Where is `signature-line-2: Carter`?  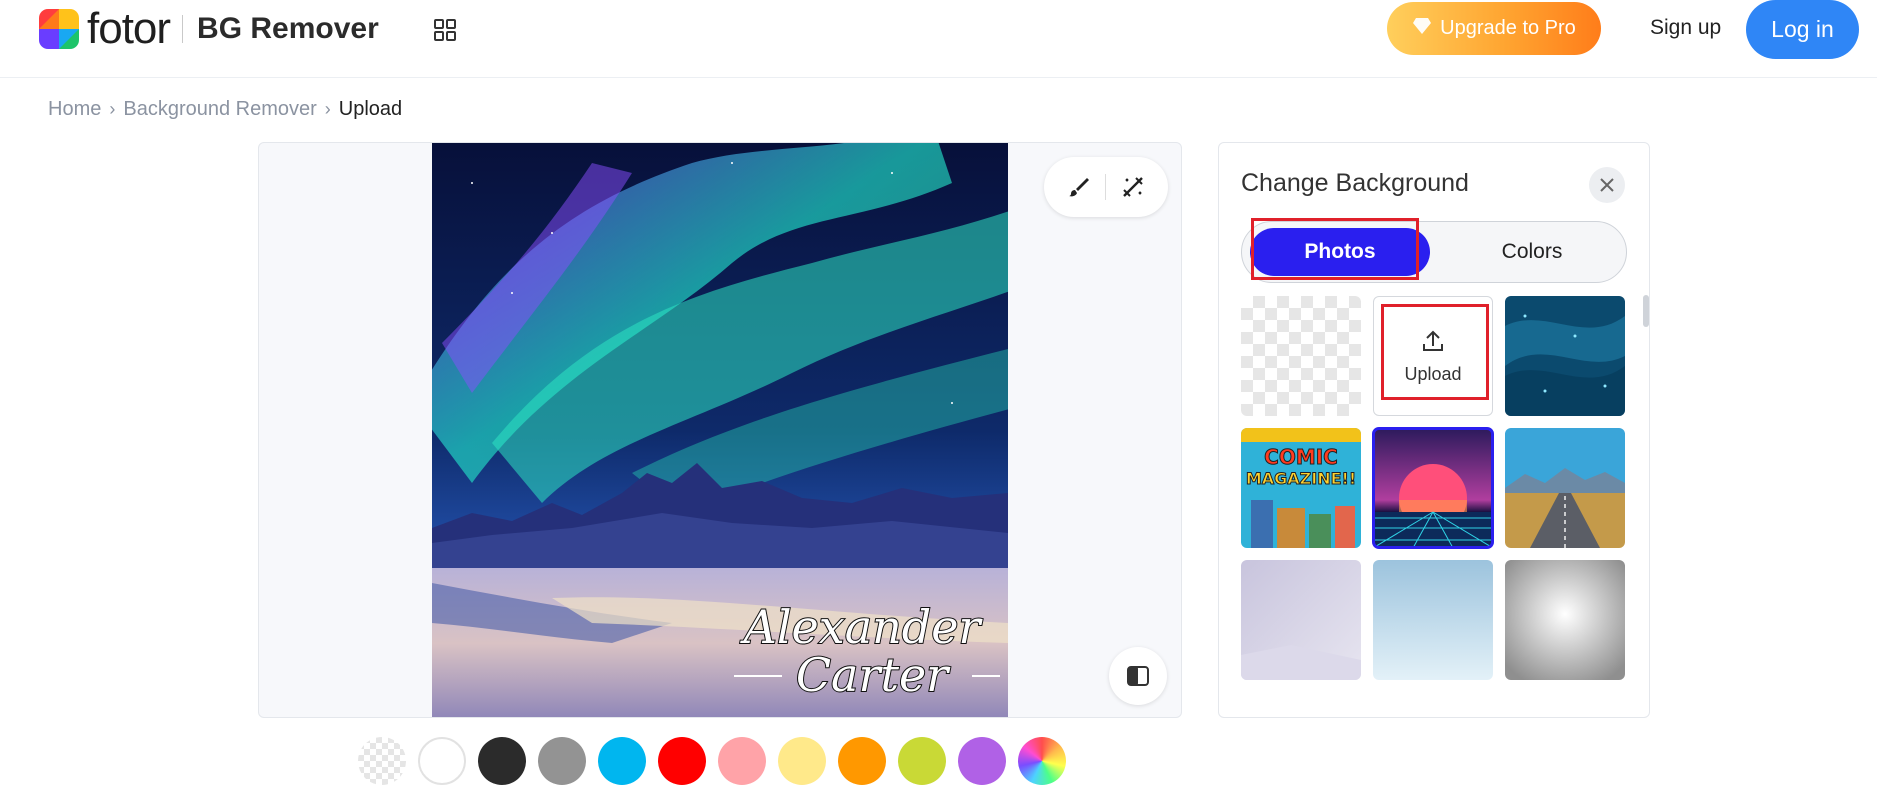 signature-line-2: Carter is located at coordinates (873, 675).